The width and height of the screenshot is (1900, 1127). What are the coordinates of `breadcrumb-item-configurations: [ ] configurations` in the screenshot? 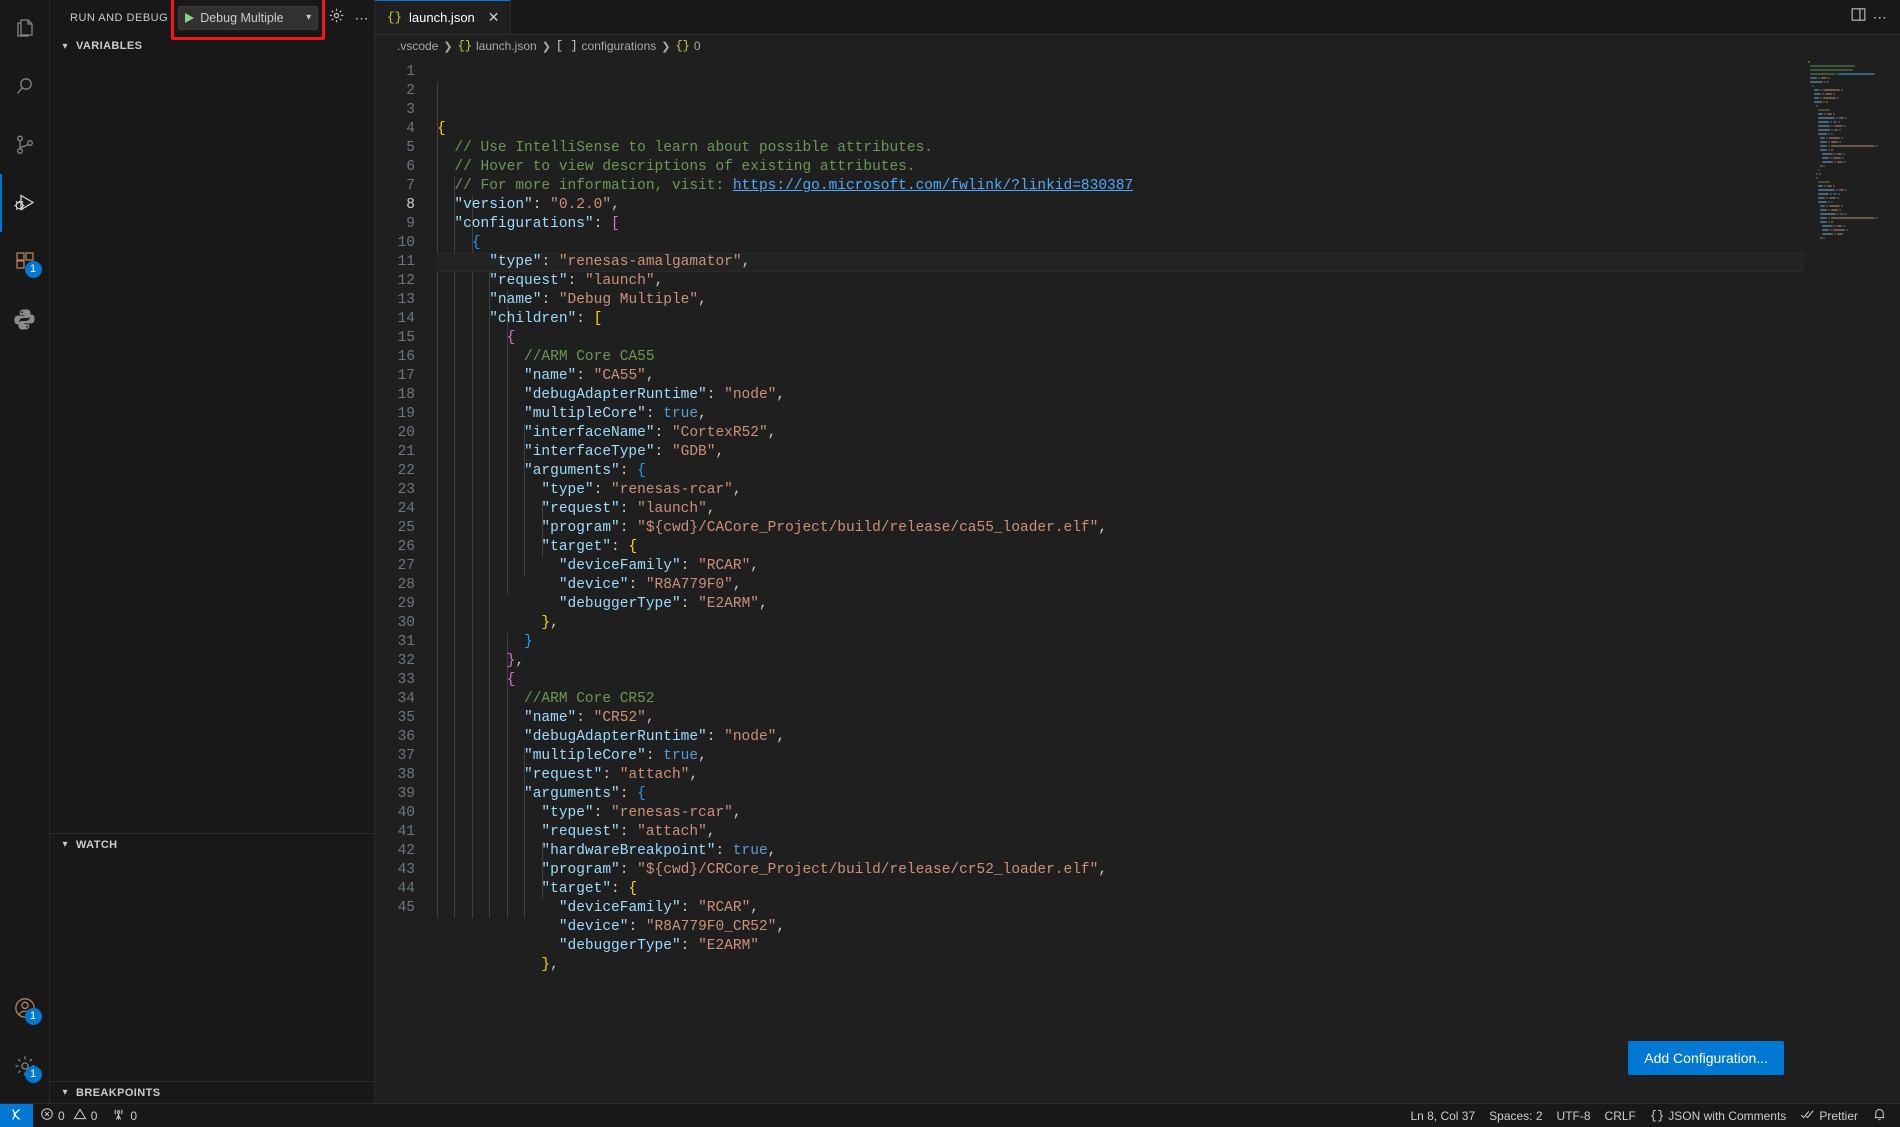 It's located at (606, 46).